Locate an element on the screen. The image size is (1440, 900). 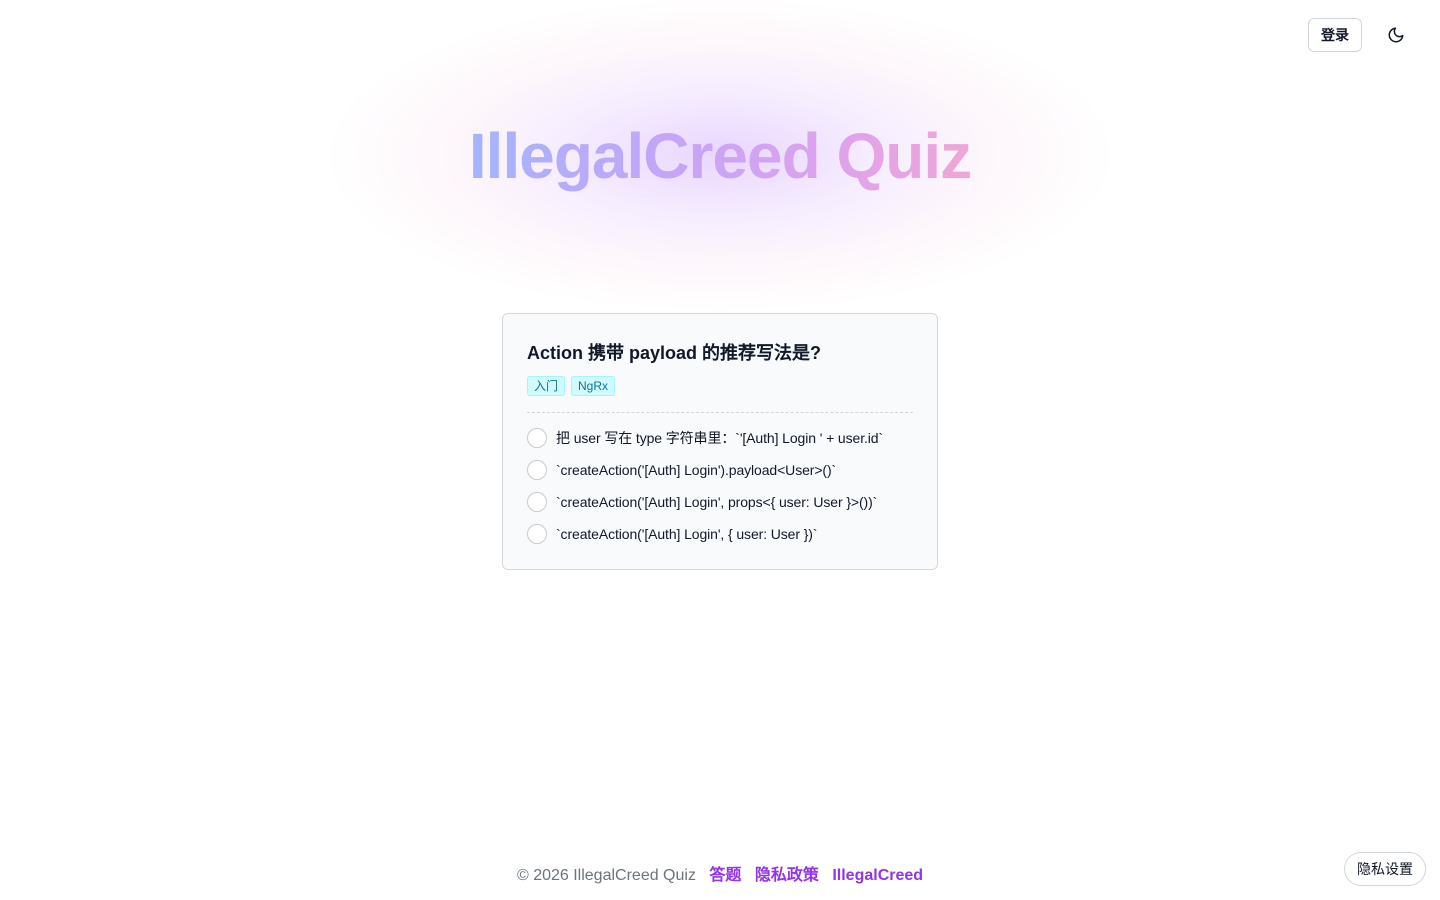
question-text: Action 携带 payload 的推荐写法是? is located at coordinates (674, 353).